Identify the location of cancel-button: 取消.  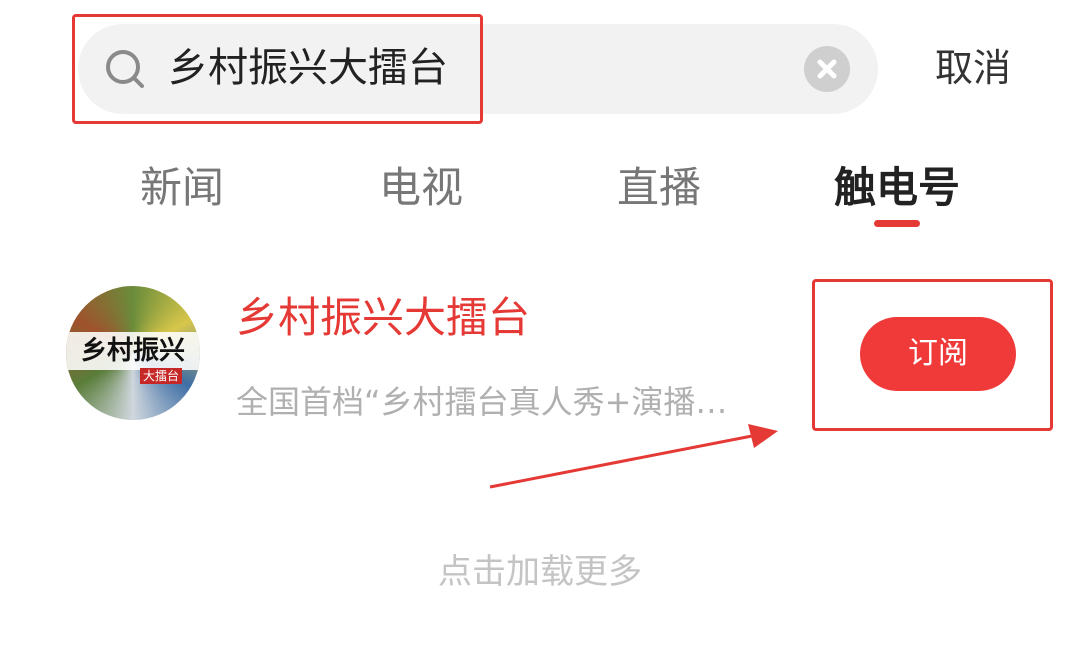
(973, 68).